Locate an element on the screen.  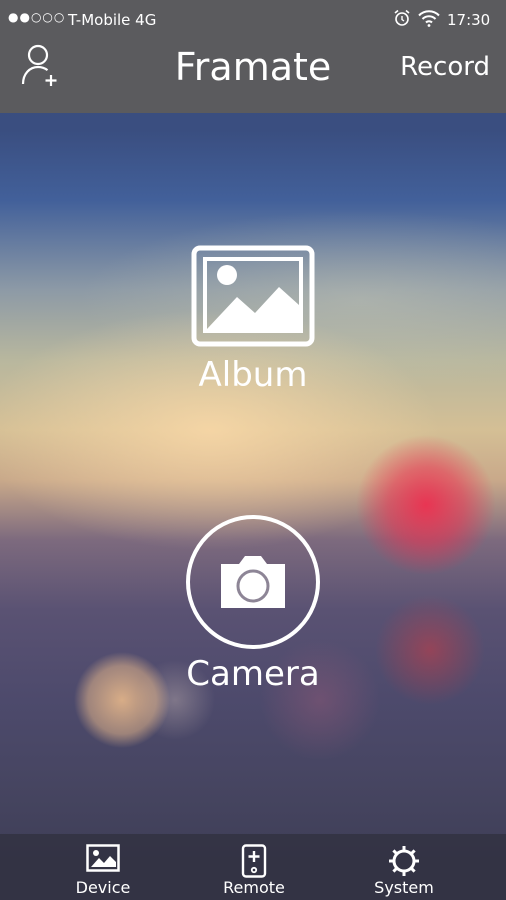
album-label: Album is located at coordinates (253, 375).